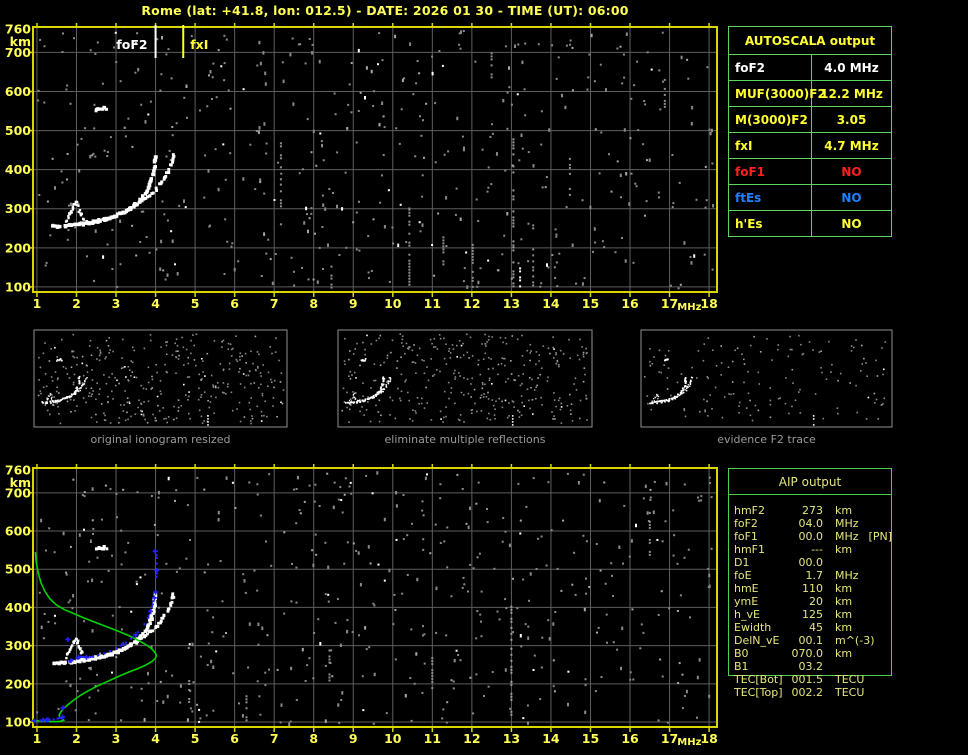  I want to click on aip-row: hmE 110 km, so click(812, 588).